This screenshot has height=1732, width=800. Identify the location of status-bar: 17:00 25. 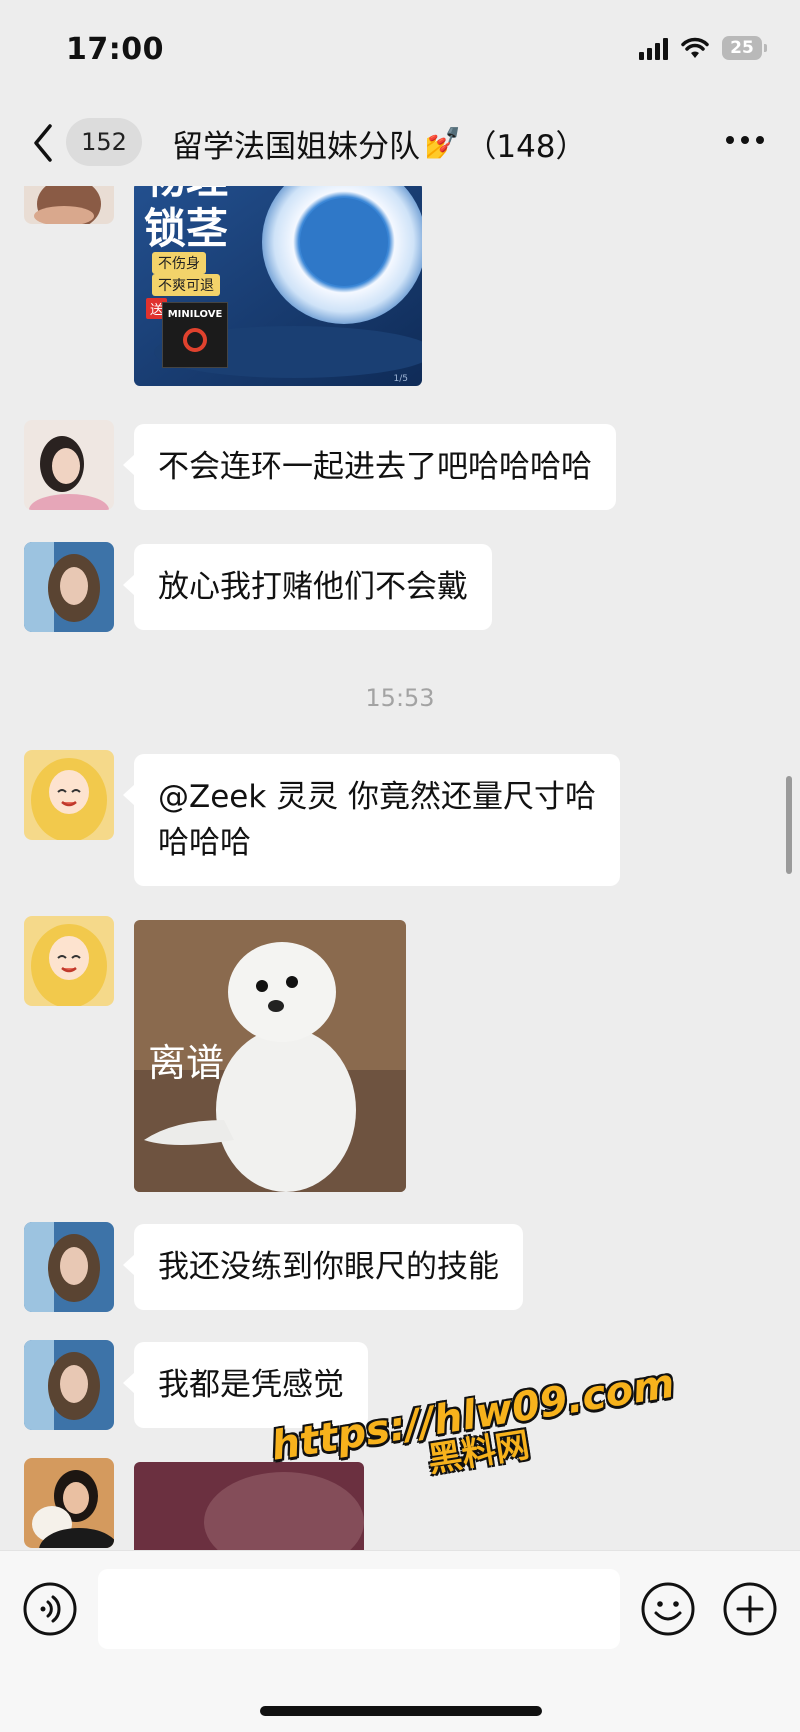
(400, 50).